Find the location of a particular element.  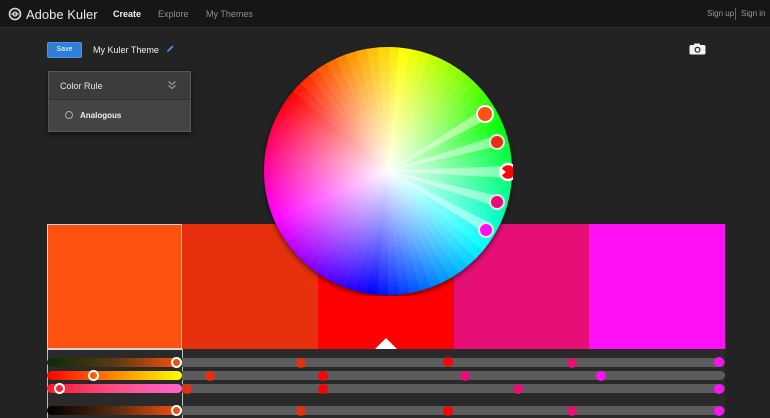

double-chevron-down-icon is located at coordinates (172, 85).